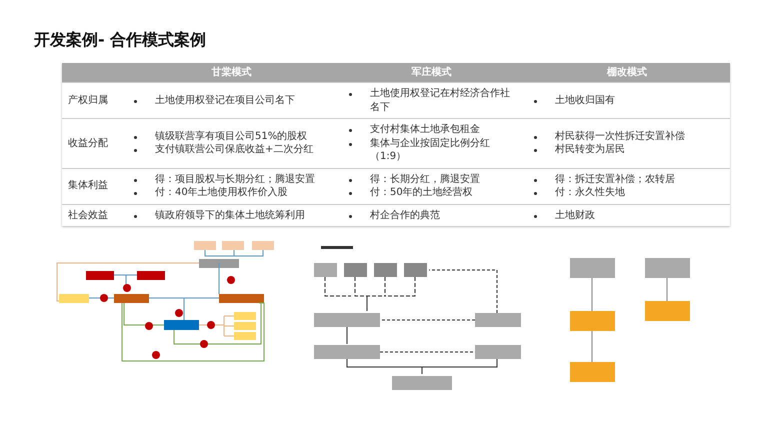 This screenshot has width=760, height=432. Describe the element at coordinates (121, 40) in the screenshot. I see `slide-title: 开发案例- 合作模式案例` at that location.